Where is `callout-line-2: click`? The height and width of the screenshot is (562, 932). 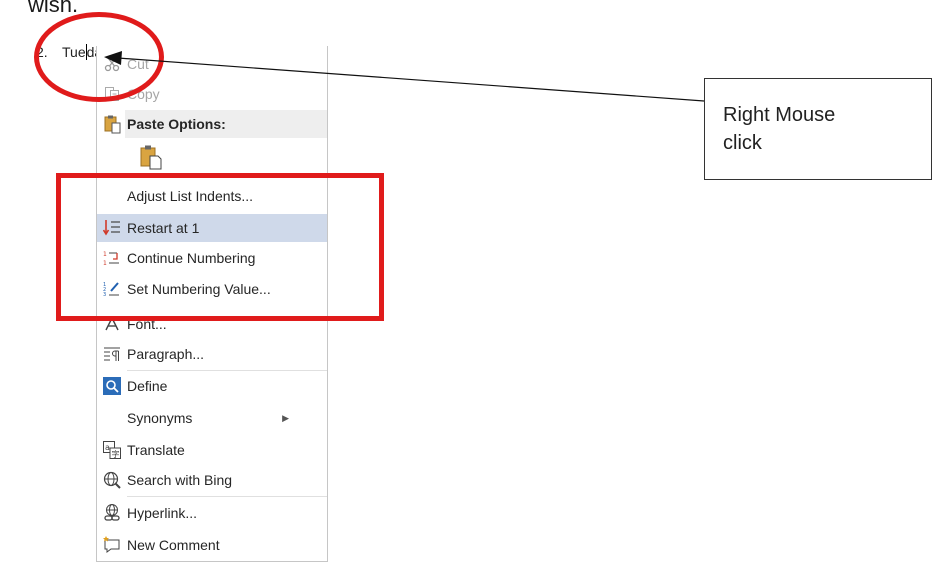 callout-line-2: click is located at coordinates (742, 143).